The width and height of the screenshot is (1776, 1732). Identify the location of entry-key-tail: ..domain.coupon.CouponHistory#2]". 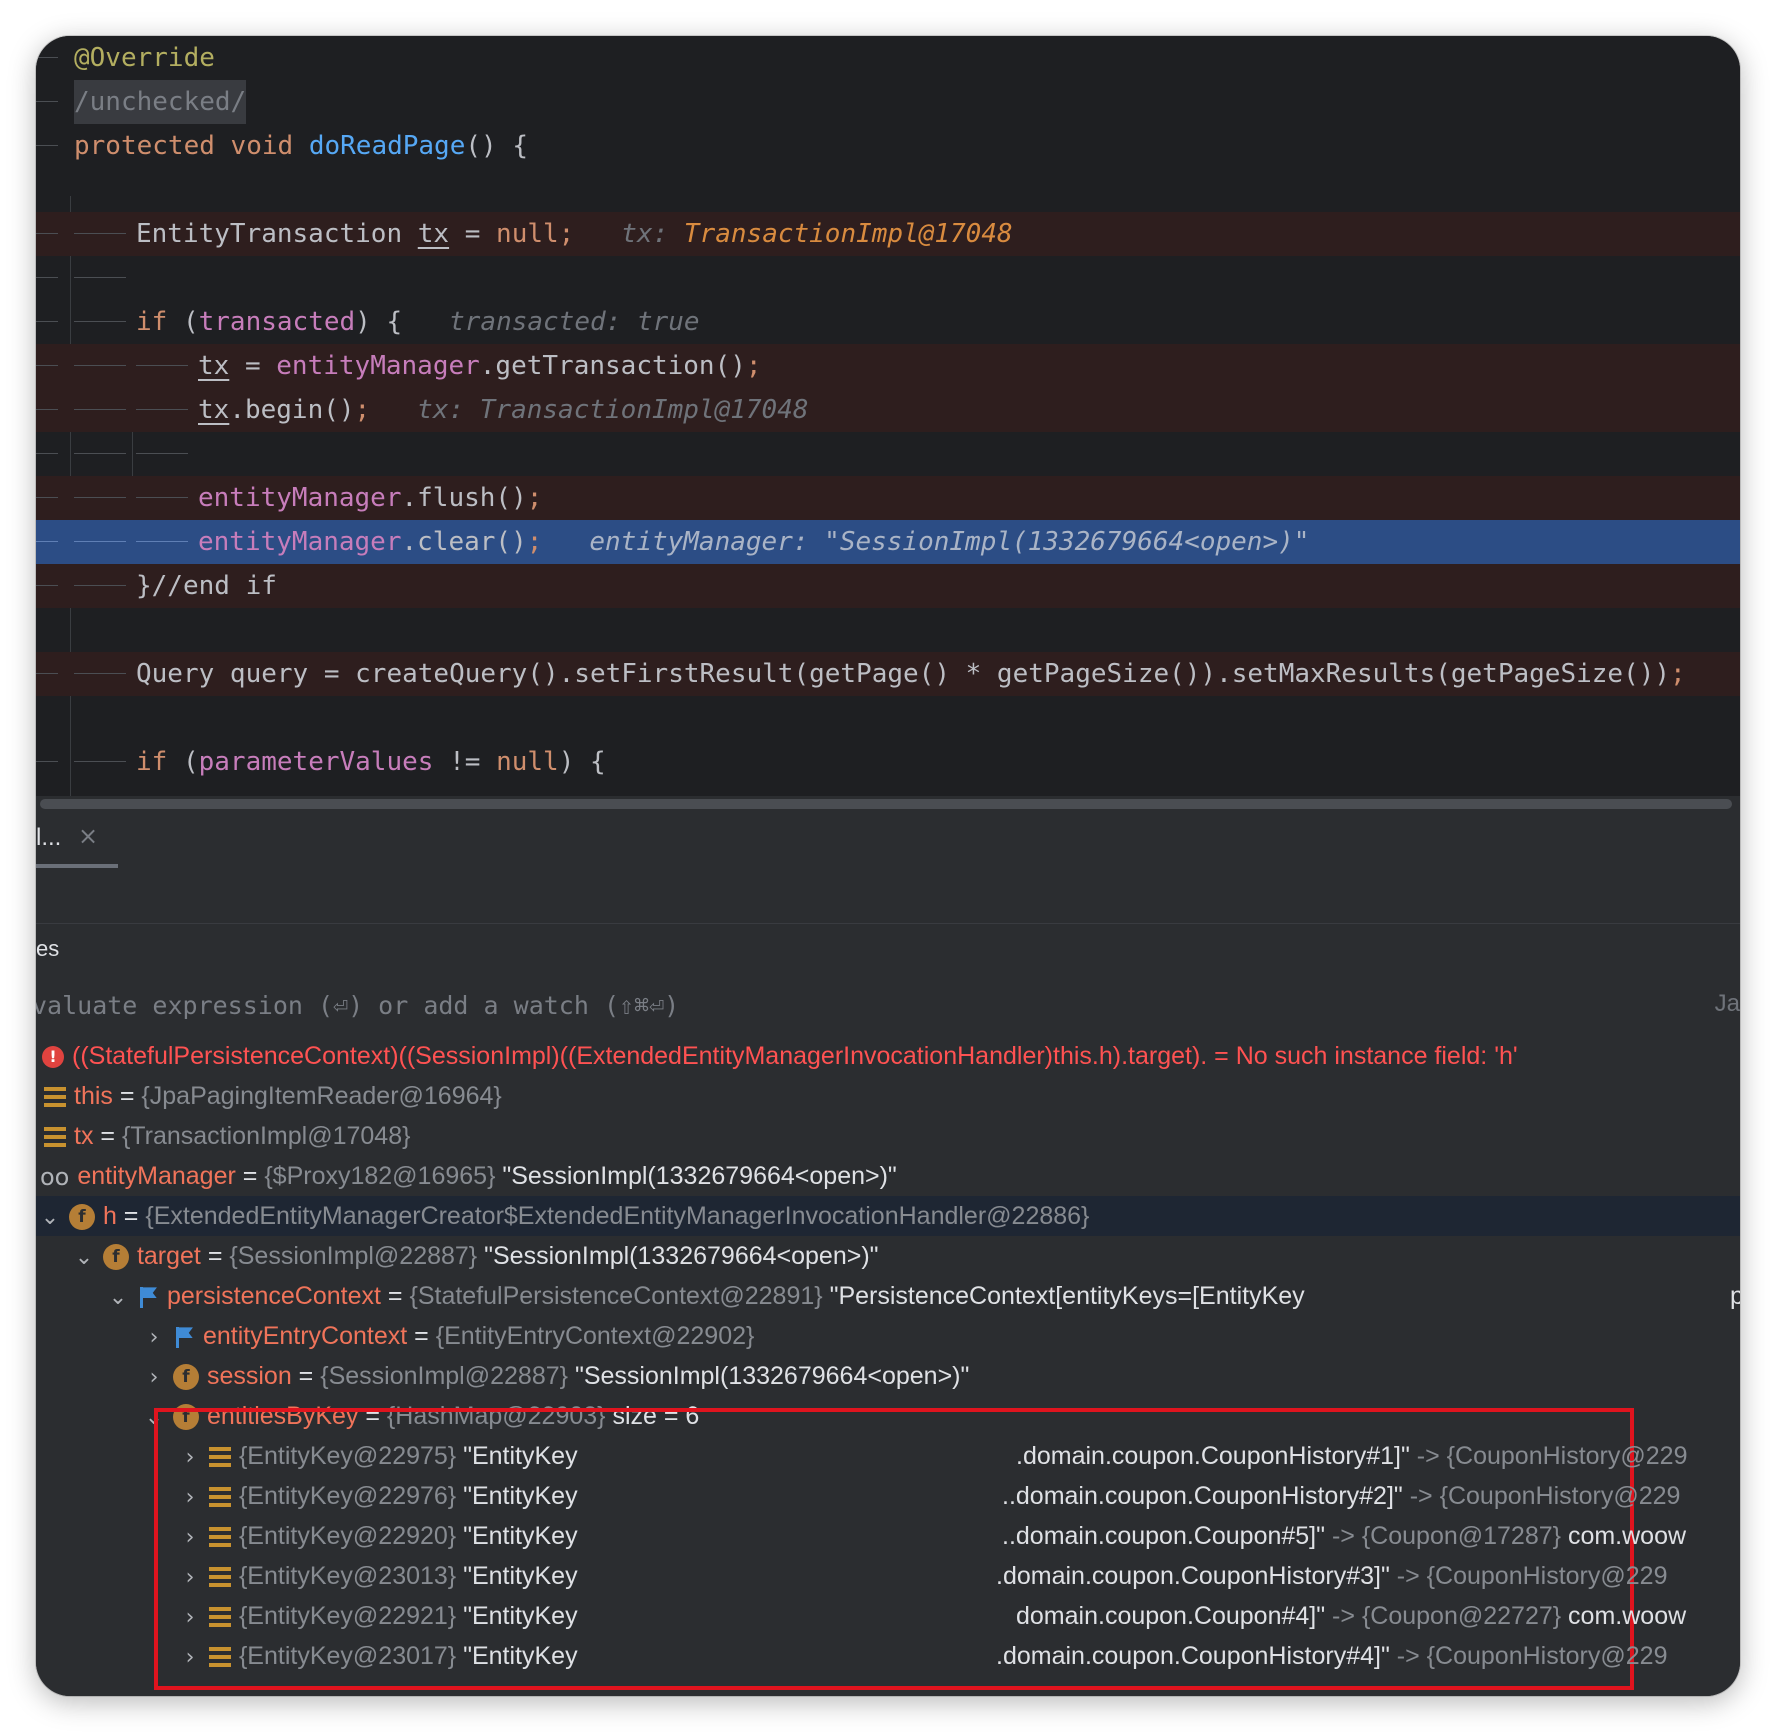
(1202, 1496).